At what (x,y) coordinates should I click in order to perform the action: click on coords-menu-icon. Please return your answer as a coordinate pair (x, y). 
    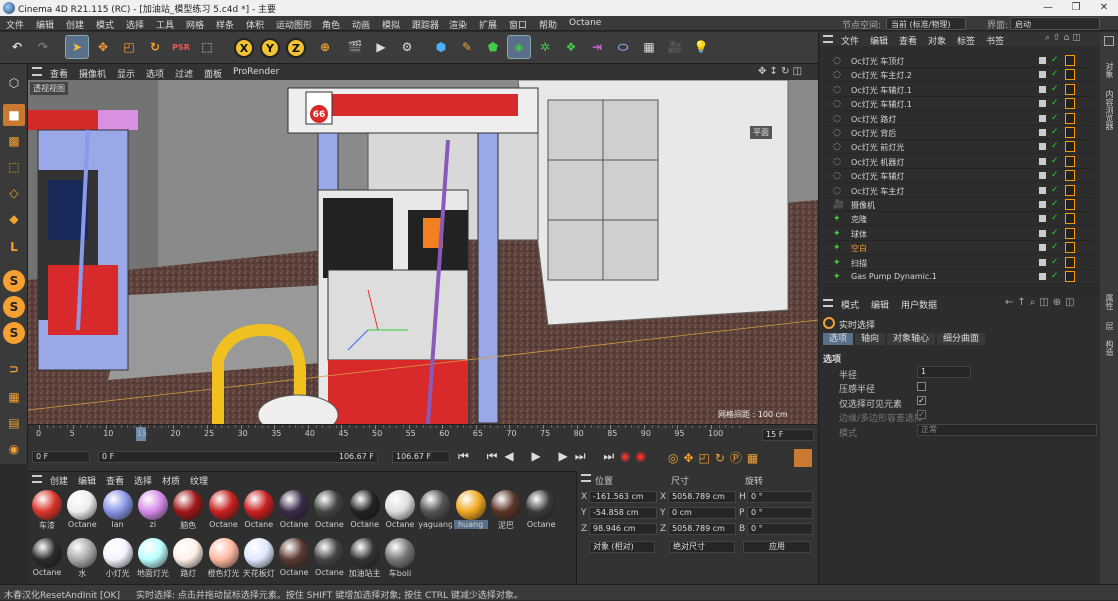
    Looking at the image, I should click on (586, 478).